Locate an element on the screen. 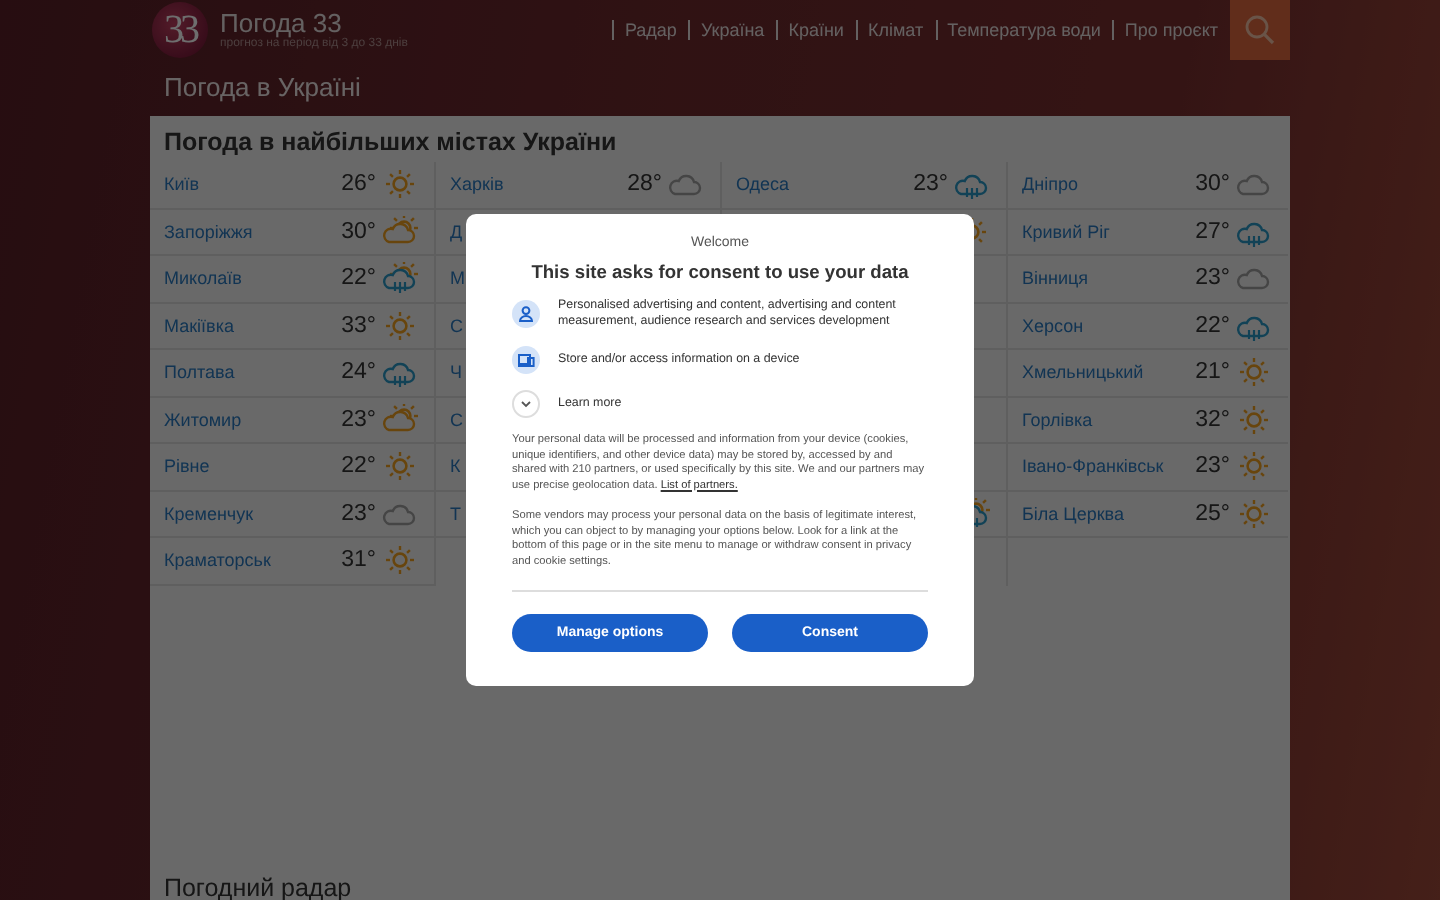 This screenshot has width=1440, height=900. page-title: Погода в Україні is located at coordinates (263, 88).